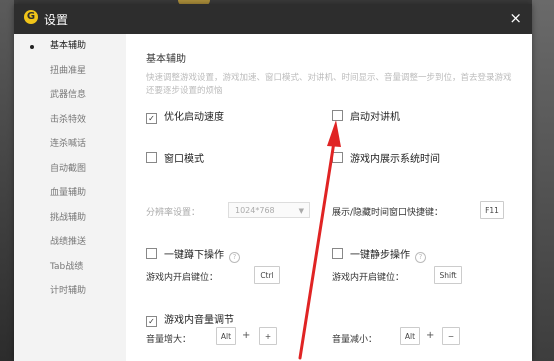 This screenshot has width=554, height=361. What do you see at coordinates (543, 180) in the screenshot?
I see `game-background-right` at bounding box center [543, 180].